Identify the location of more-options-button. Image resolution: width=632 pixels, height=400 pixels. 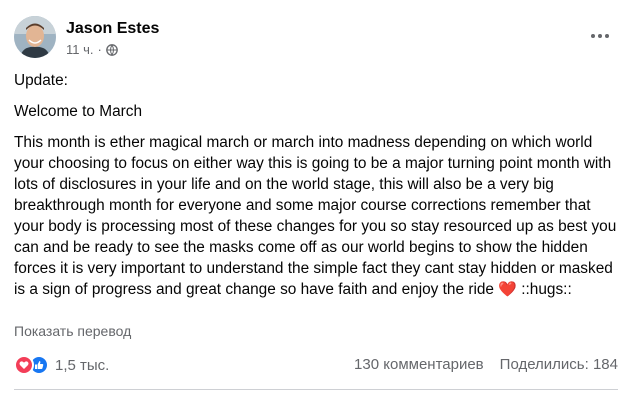
(600, 36).